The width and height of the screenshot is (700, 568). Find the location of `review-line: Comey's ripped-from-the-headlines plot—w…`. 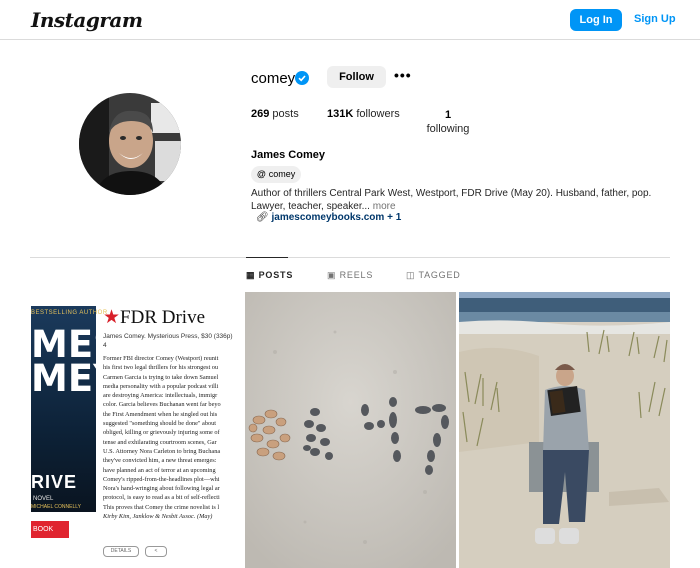

review-line: Comey's ripped-from-the-headlines plot—w… is located at coordinates (161, 479).